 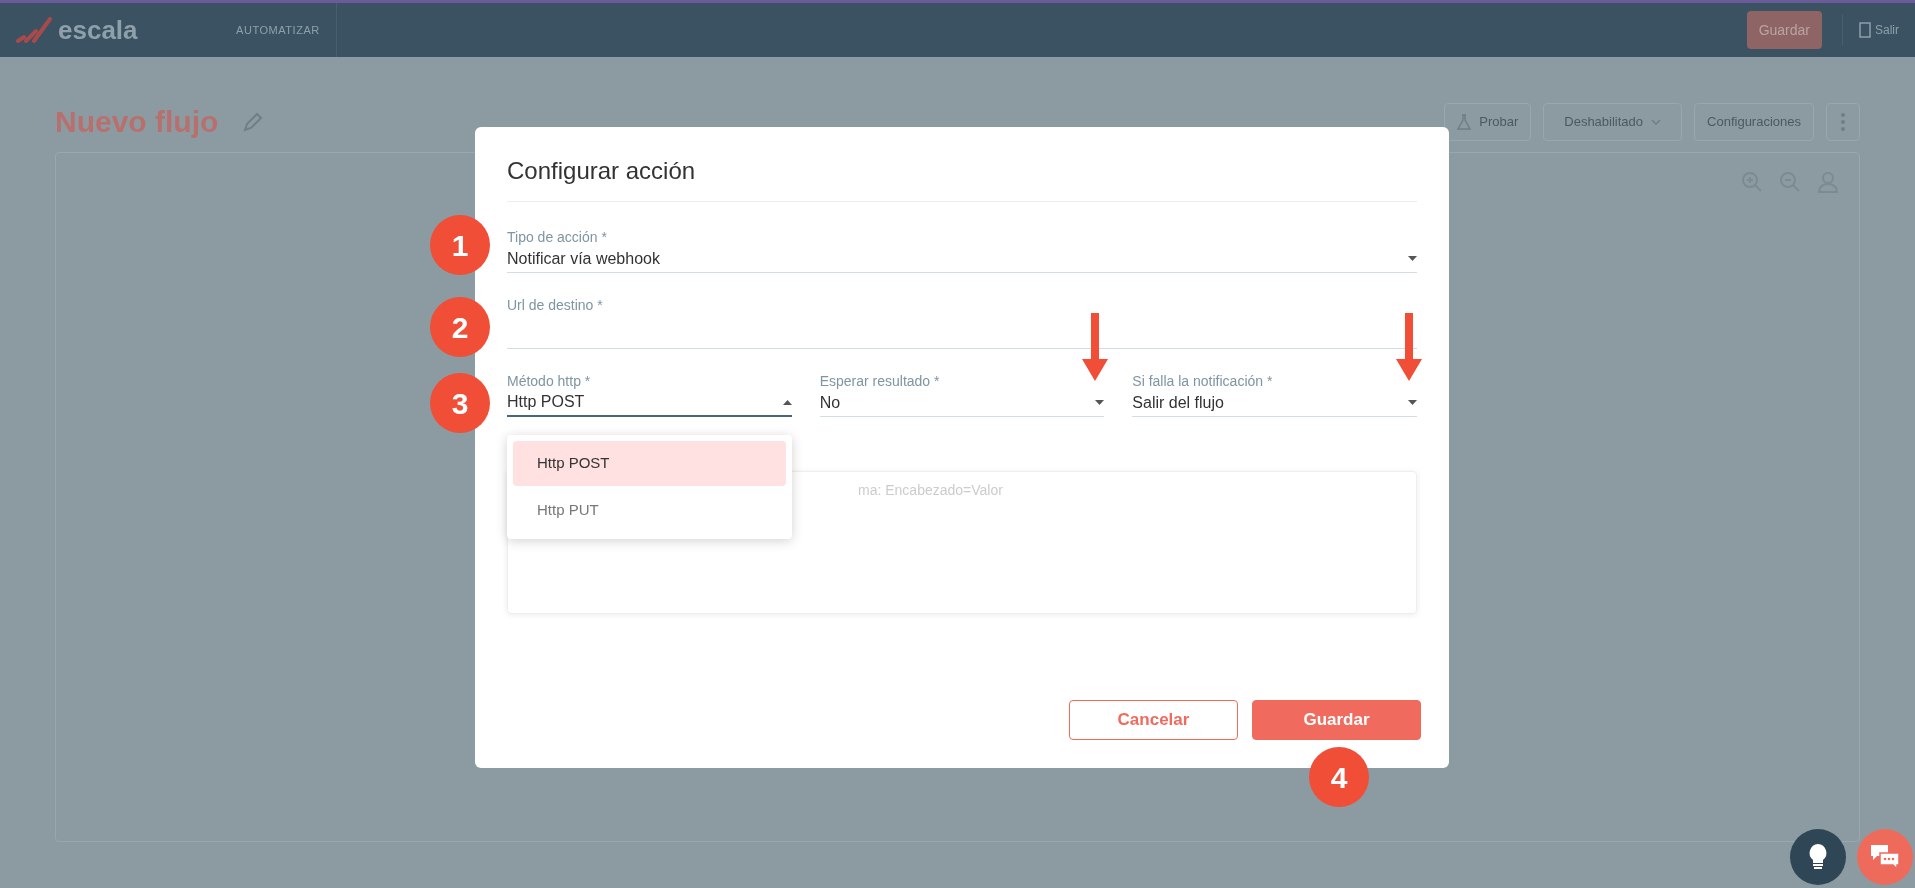 I want to click on field-label: Tipo de acción *, so click(x=557, y=236).